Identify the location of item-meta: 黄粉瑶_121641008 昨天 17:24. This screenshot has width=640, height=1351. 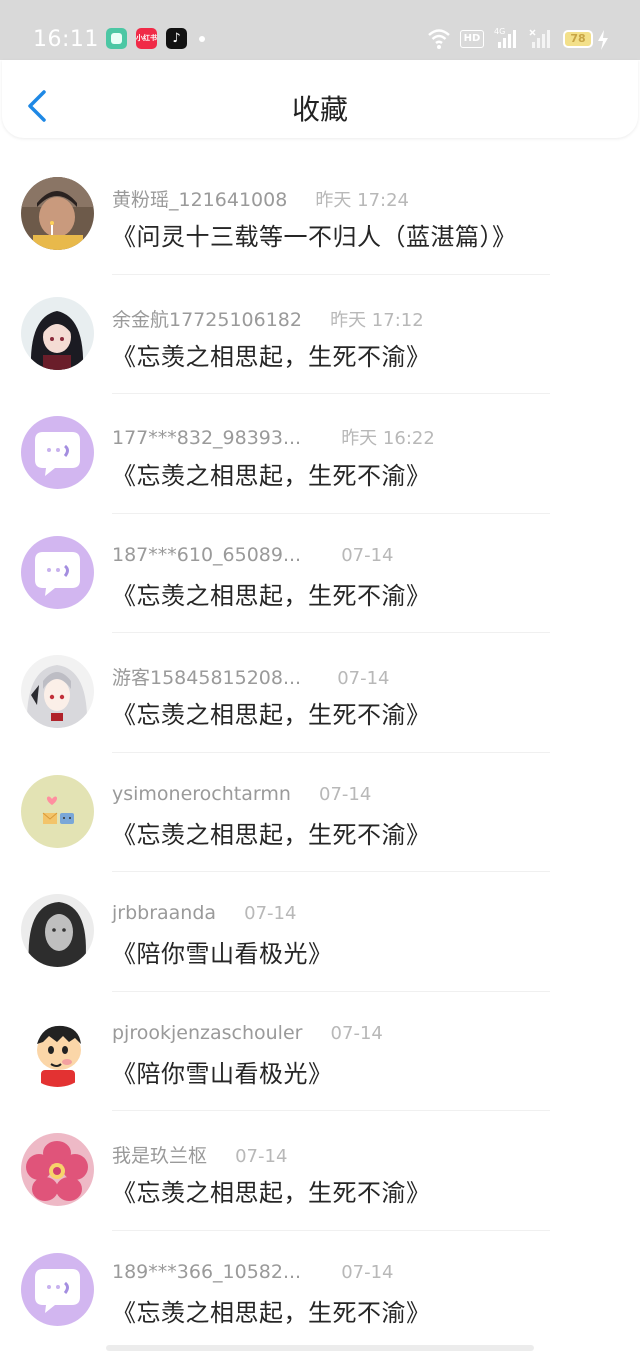
(260, 198).